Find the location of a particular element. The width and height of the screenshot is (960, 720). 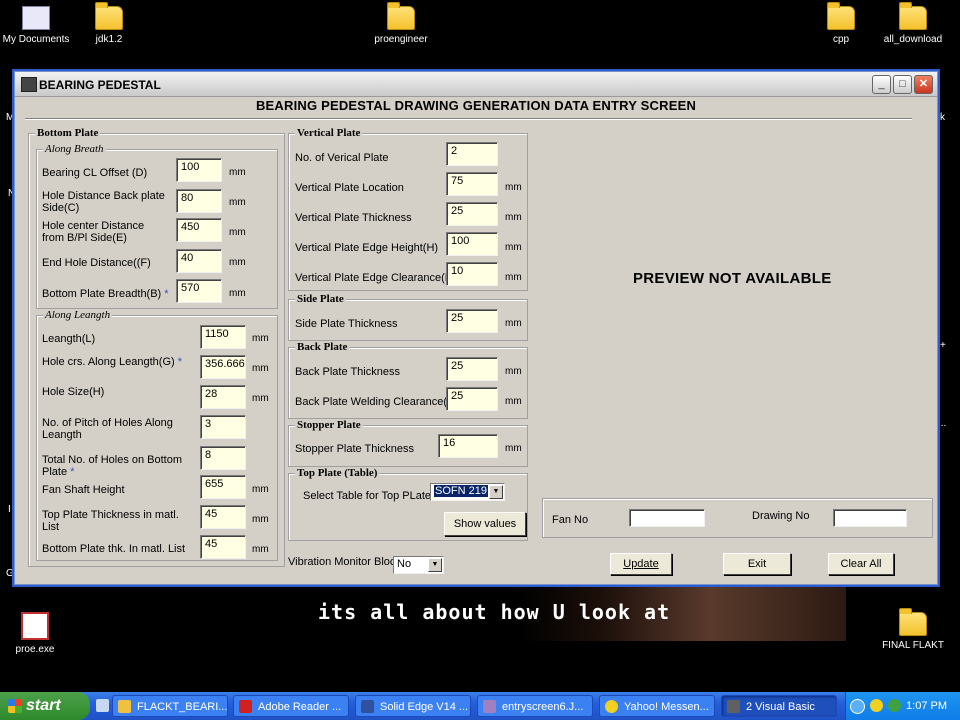

top-plate-thickness-input: 45 is located at coordinates (223, 517).